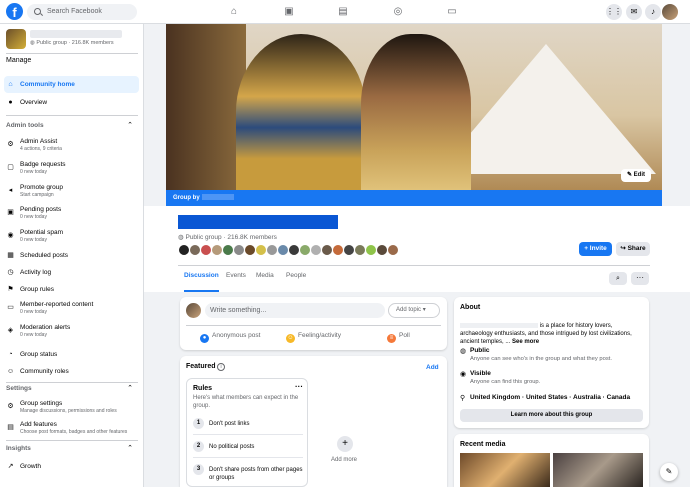 Image resolution: width=690 pixels, height=487 pixels. I want to click on cover-figure-queen, so click(416, 112).